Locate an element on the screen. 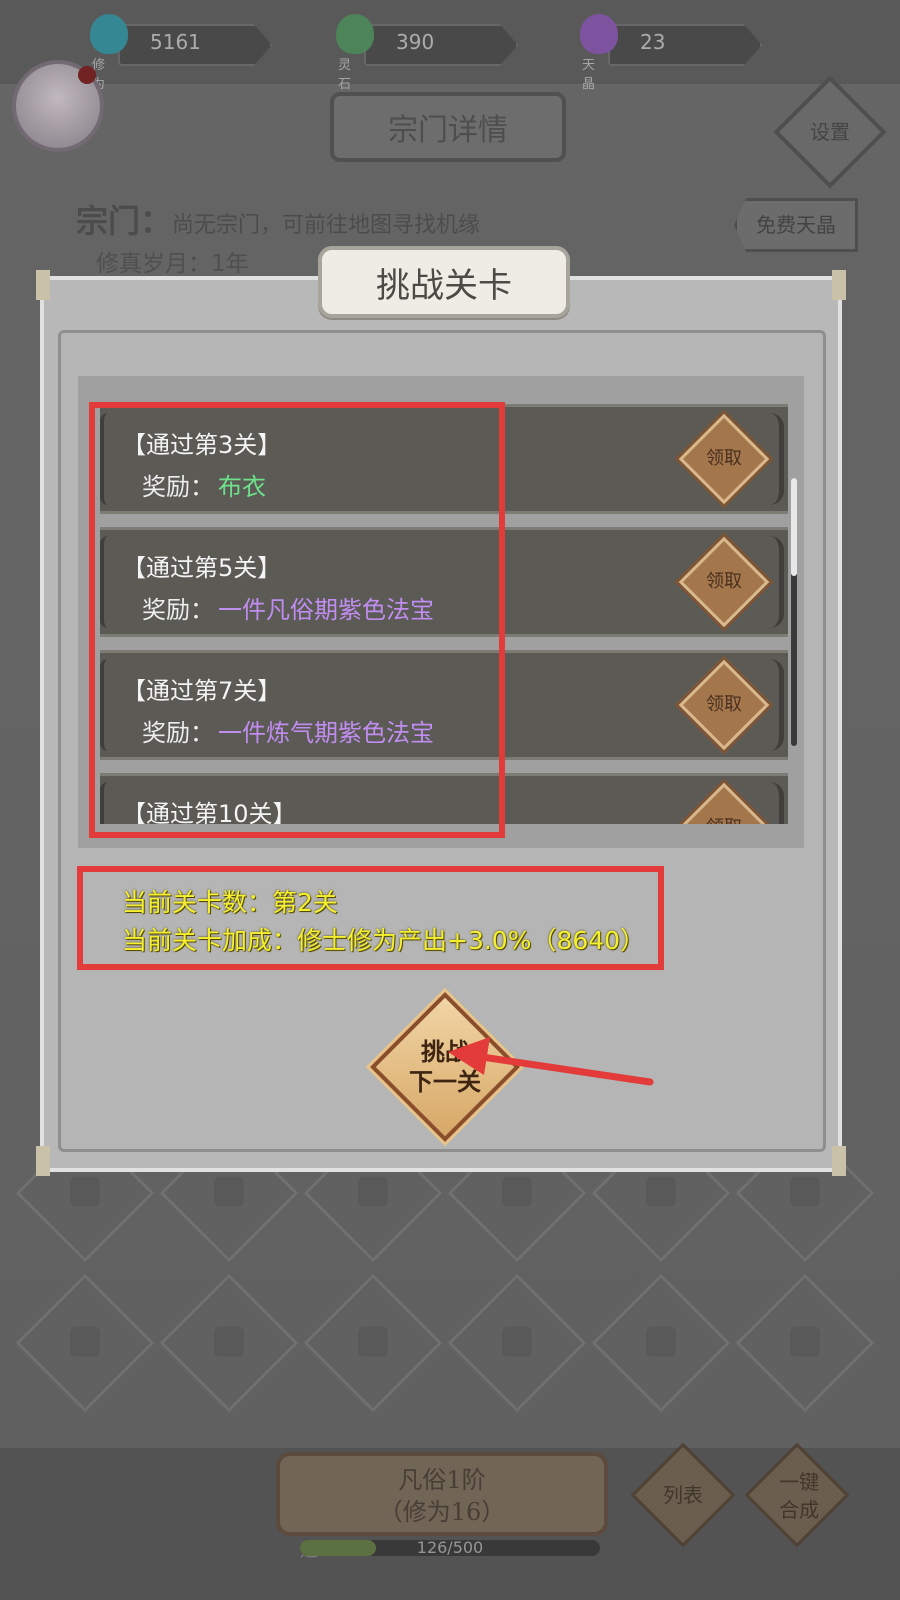 The width and height of the screenshot is (900, 1600). annotation-arrow is located at coordinates (551, 1061).